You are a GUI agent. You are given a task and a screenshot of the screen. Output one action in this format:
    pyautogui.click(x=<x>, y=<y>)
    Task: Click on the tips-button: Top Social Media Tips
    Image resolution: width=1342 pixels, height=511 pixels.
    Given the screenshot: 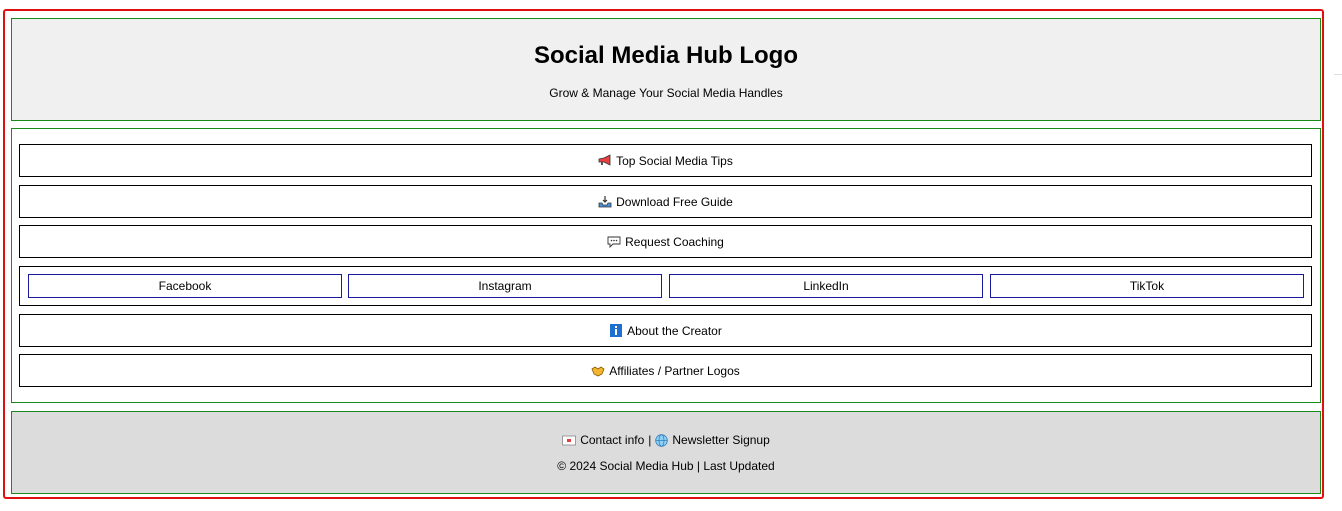 What is the action you would take?
    pyautogui.click(x=665, y=160)
    